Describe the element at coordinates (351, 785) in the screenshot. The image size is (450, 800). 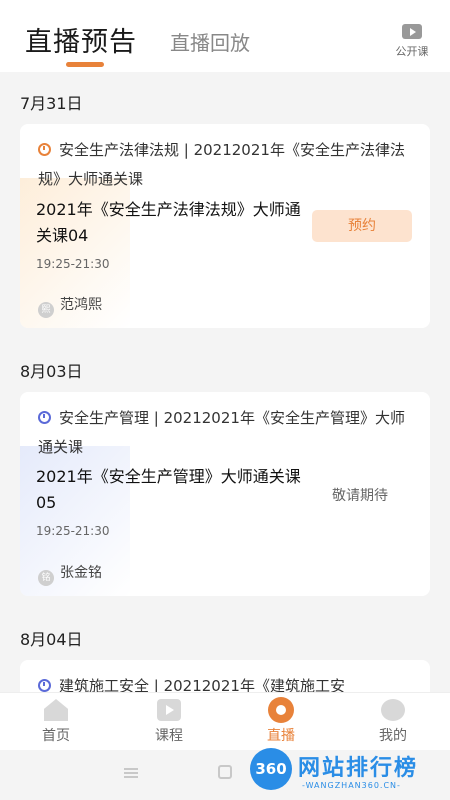
I see `brand-url: -WANGZHAN360.CN-` at that location.